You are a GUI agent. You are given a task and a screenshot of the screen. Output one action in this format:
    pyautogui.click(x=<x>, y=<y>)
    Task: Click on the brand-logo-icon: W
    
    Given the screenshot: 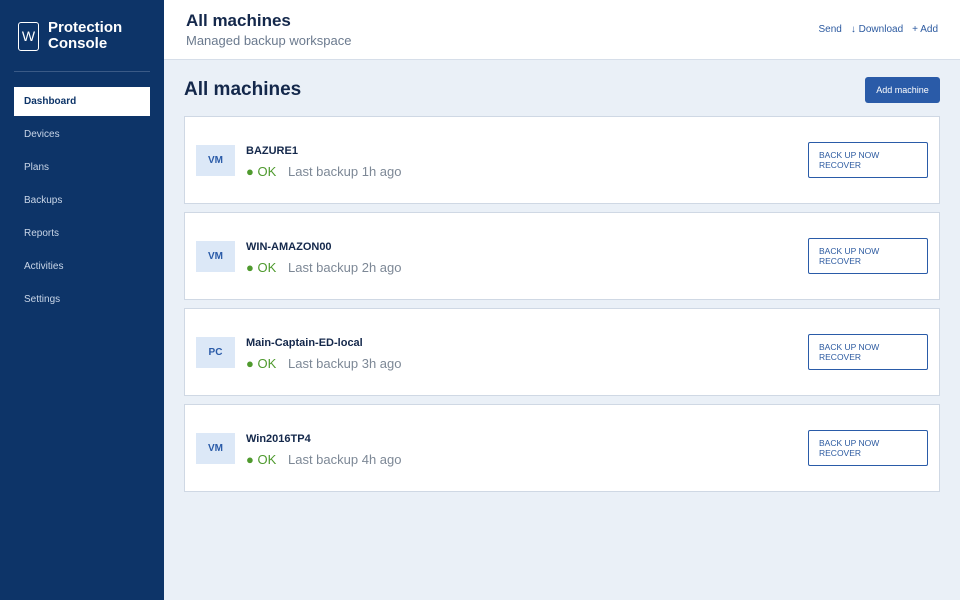 What is the action you would take?
    pyautogui.click(x=28, y=36)
    